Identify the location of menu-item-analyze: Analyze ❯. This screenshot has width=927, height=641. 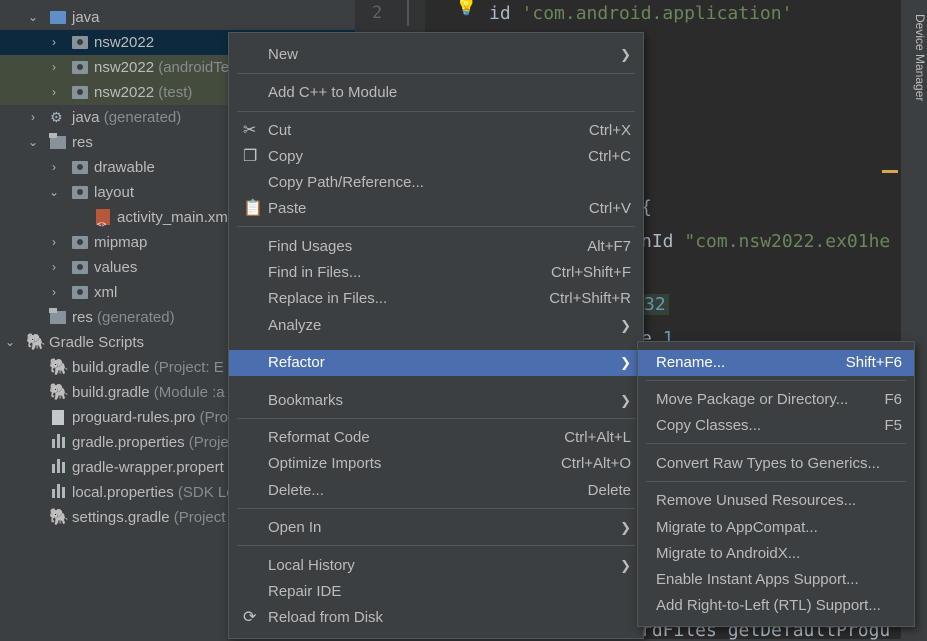
(436, 326).